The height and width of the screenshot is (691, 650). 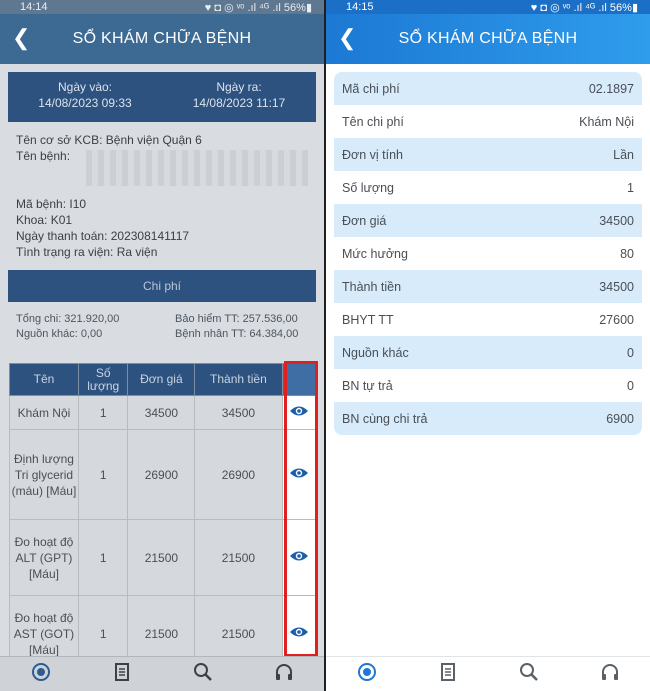 I want to click on detail-row-quantity: Số lượng 1, so click(x=488, y=187).